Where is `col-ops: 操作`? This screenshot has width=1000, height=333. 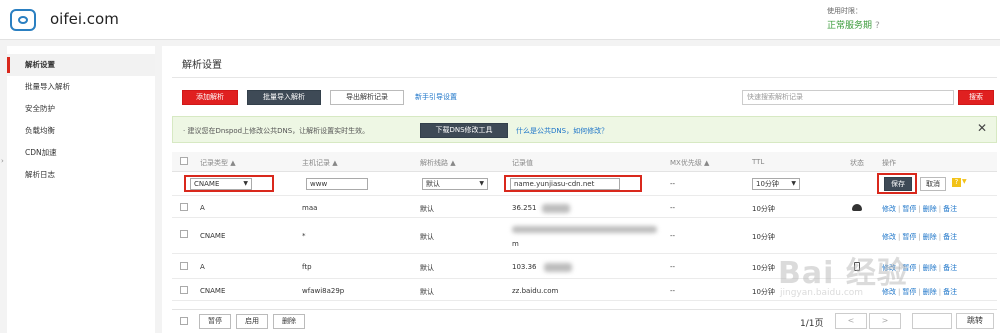 col-ops: 操作 is located at coordinates (889, 163).